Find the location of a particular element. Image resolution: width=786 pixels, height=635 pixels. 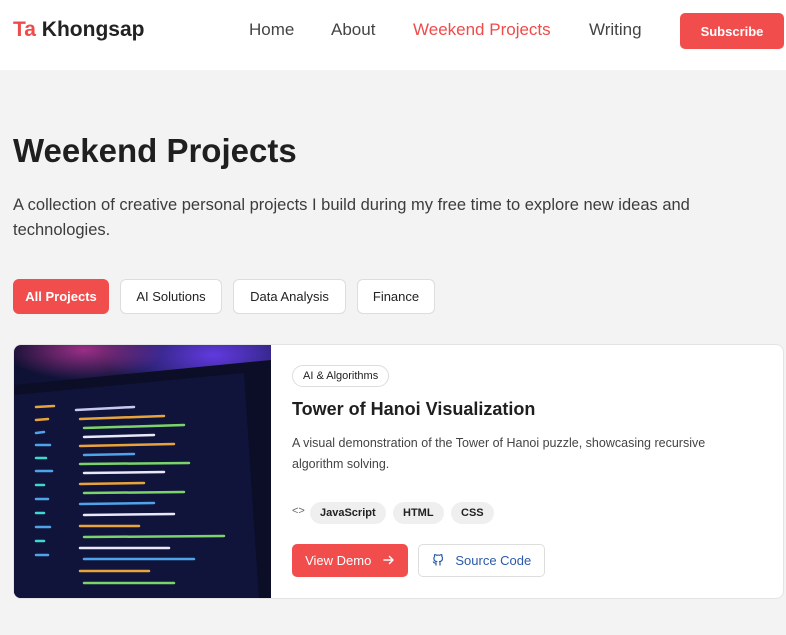

arrow-right-icon is located at coordinates (389, 561).